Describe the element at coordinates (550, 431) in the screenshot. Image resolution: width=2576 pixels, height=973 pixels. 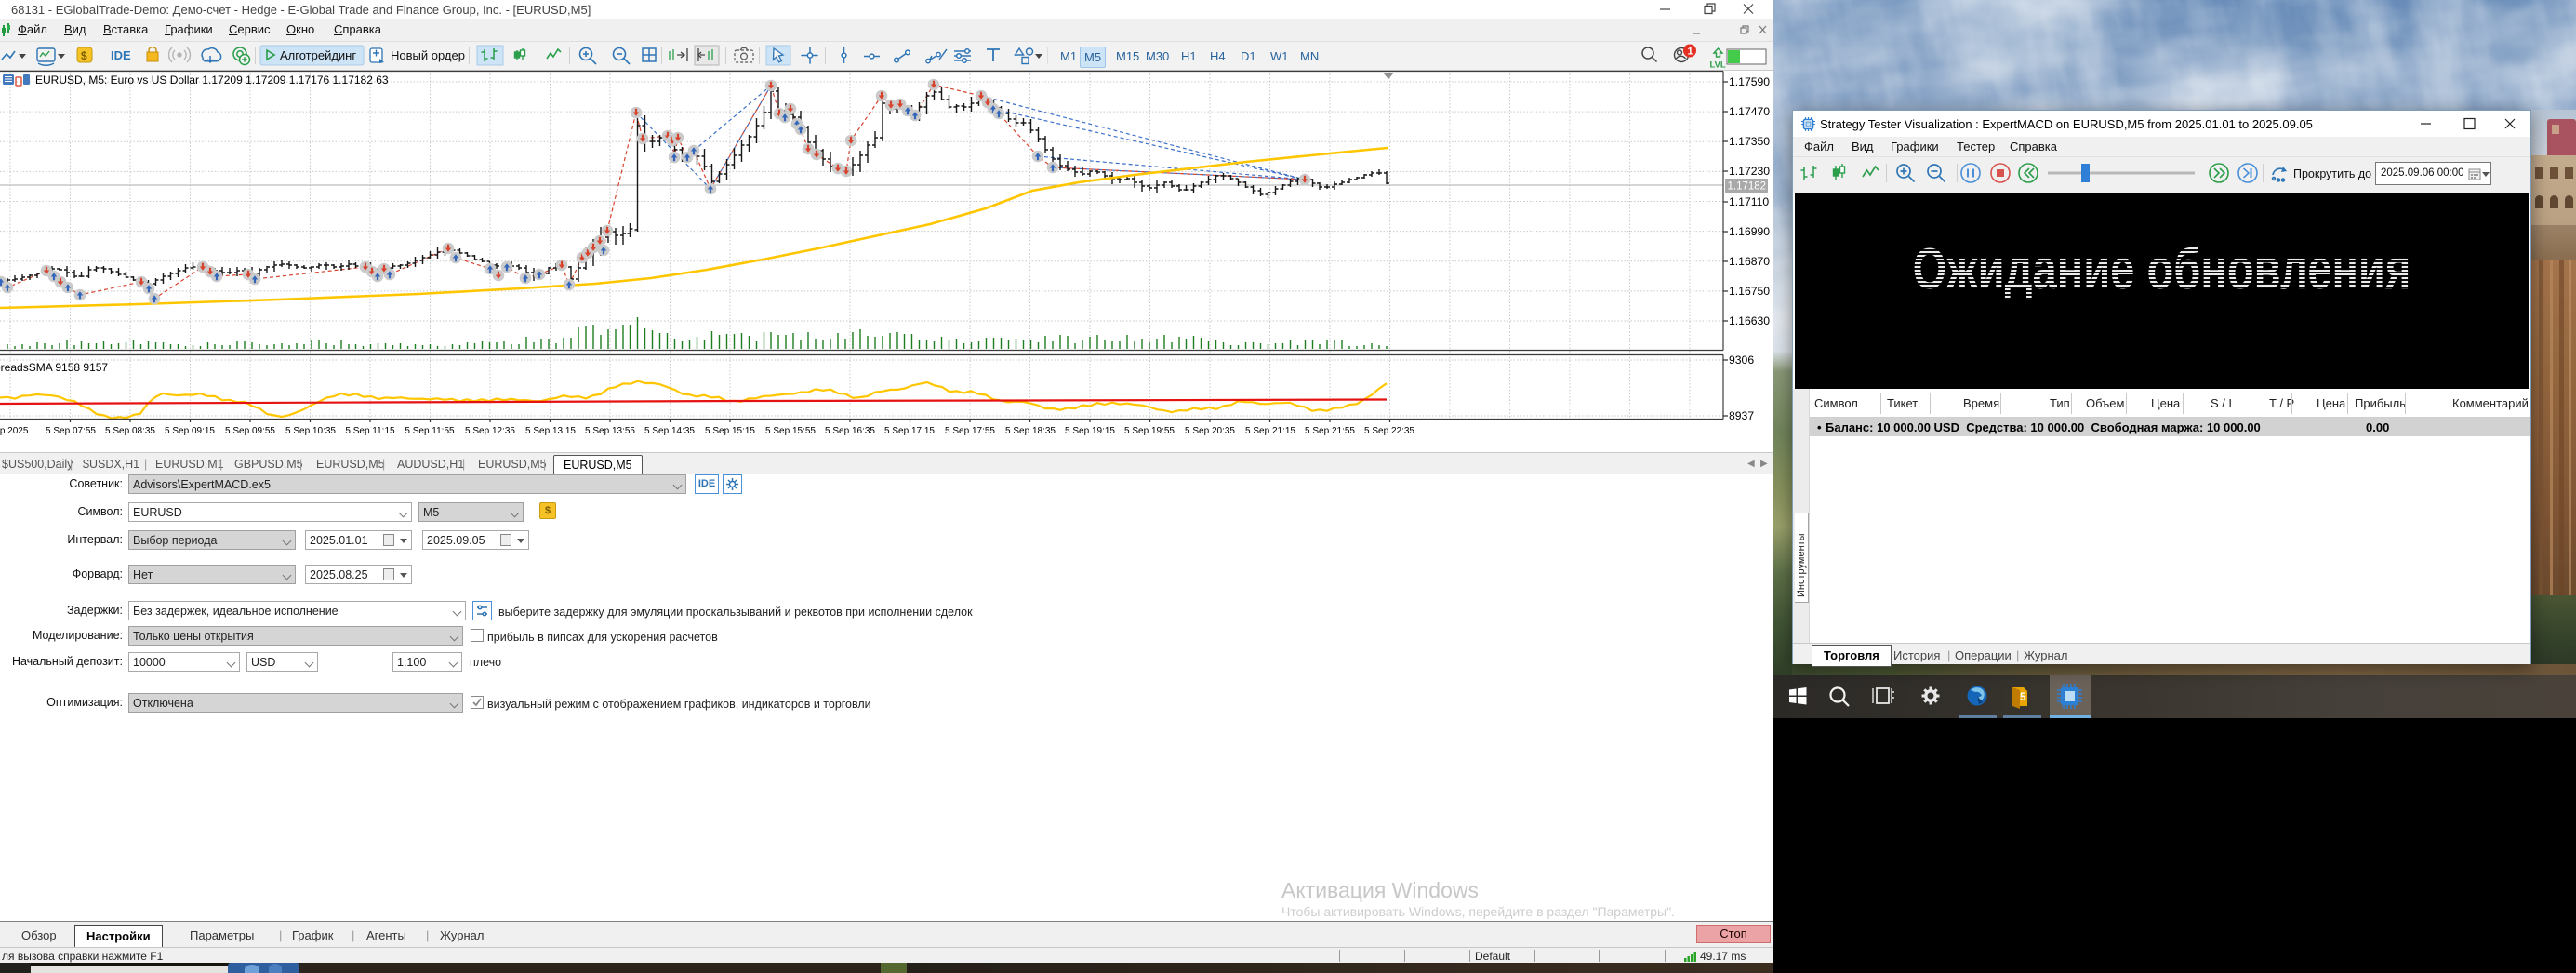
I see `svg-text: 5 Sep 13:15` at that location.